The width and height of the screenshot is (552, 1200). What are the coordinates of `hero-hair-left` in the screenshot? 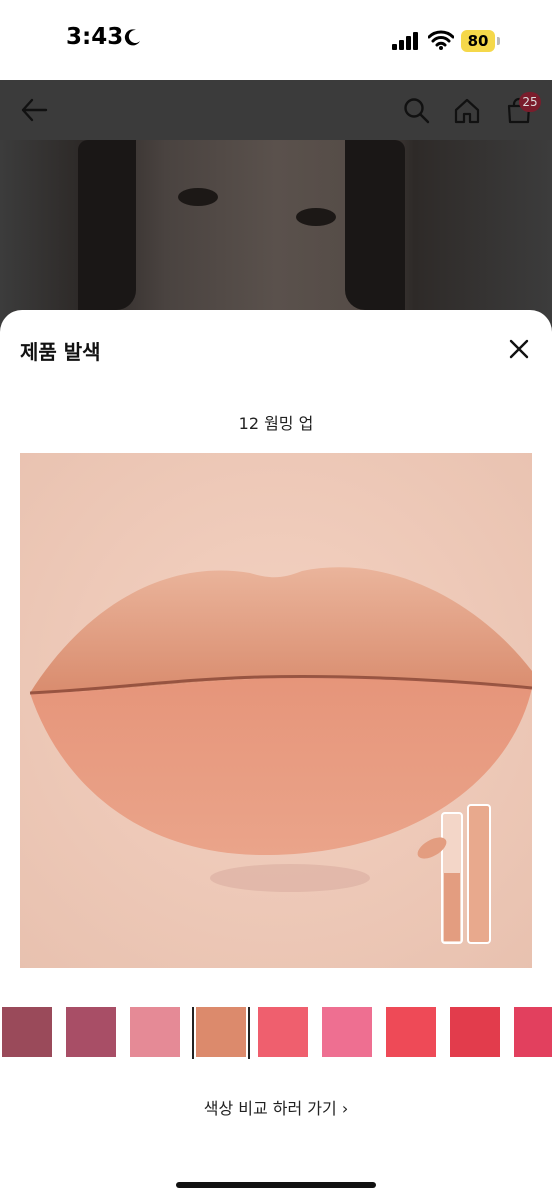 It's located at (107, 225).